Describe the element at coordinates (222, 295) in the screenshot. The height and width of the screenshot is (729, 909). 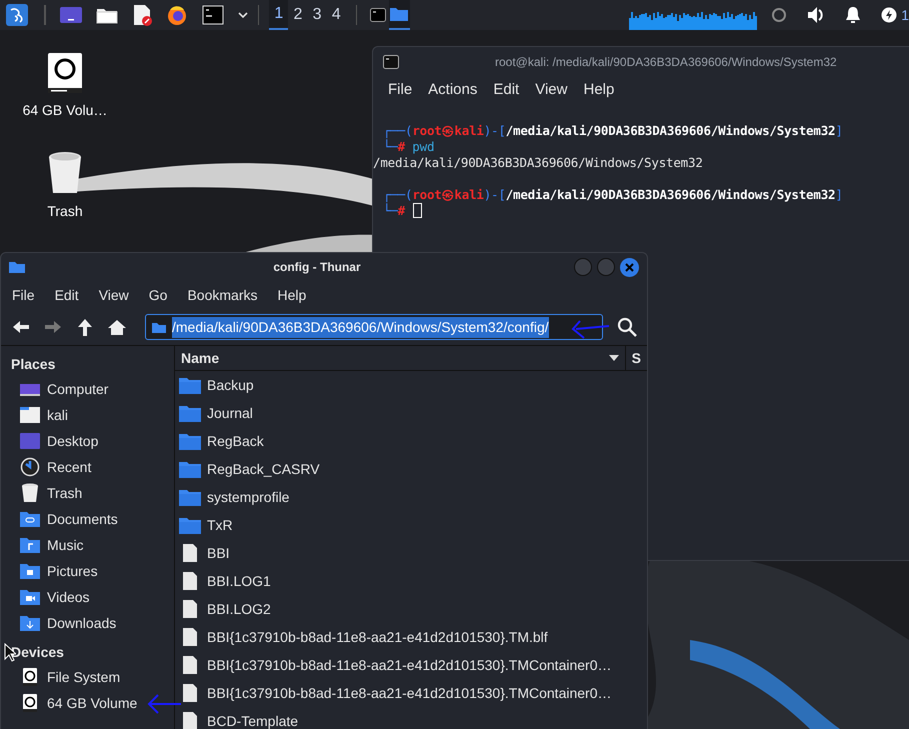
I see `menu-item: Bookmarks` at that location.